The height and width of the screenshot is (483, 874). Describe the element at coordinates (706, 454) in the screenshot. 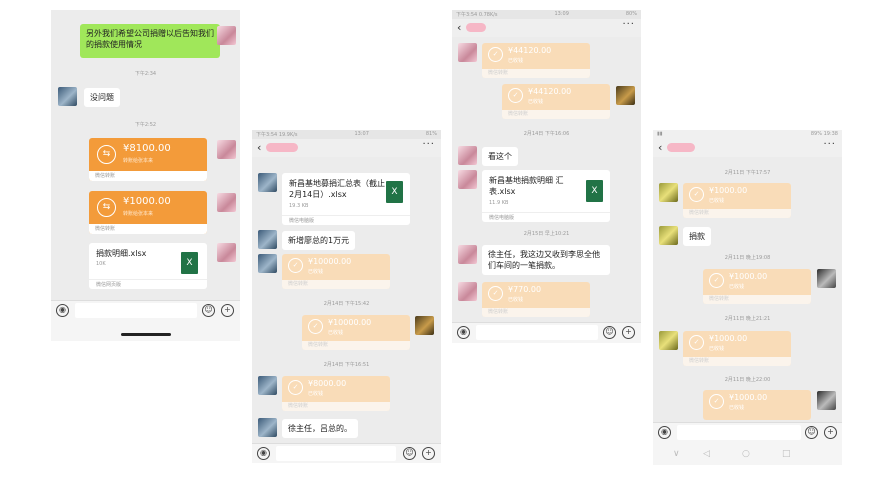

I see `nav-back-triangle-icon: ◁` at that location.